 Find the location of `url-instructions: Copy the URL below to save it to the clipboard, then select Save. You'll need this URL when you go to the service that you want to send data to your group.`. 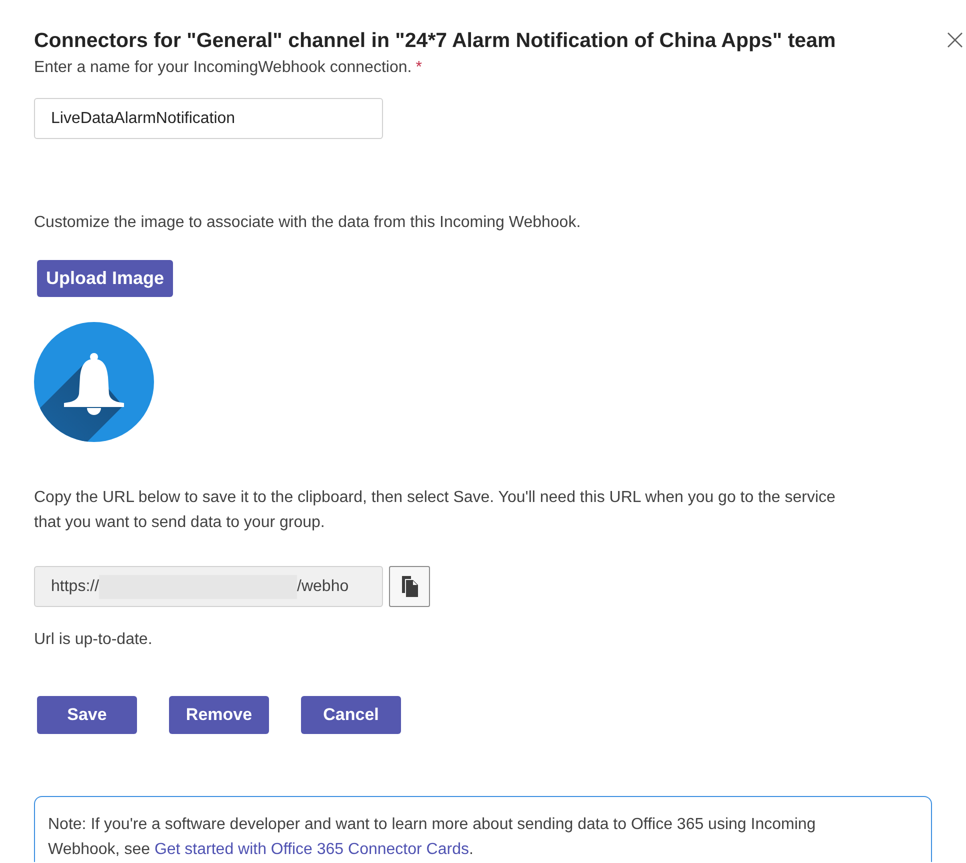

url-instructions: Copy the URL below to save it to the clipboard, then select Save. You'll need this URL when you go to the service that you want to send data to your group. is located at coordinates (435, 510).